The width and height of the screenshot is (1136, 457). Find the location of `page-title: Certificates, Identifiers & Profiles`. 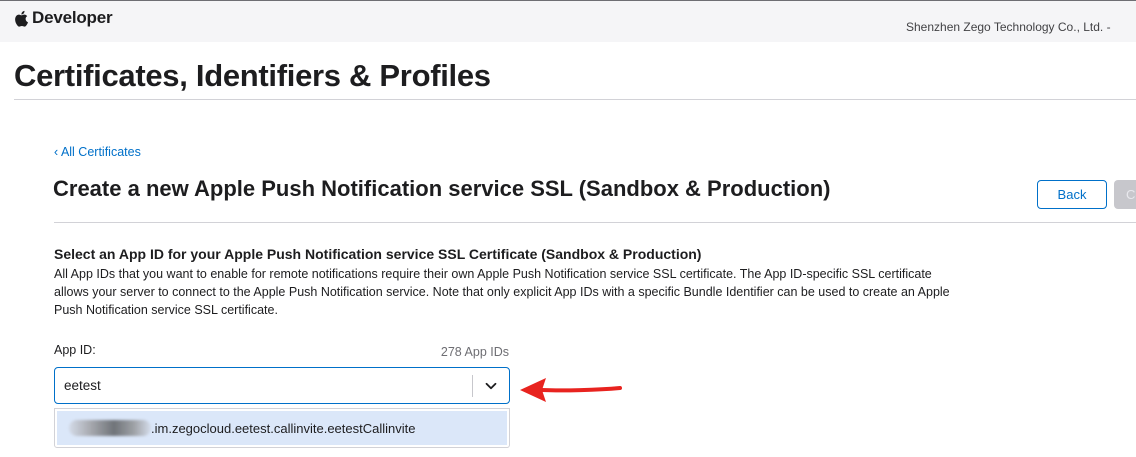

page-title: Certificates, Identifiers & Profiles is located at coordinates (252, 75).